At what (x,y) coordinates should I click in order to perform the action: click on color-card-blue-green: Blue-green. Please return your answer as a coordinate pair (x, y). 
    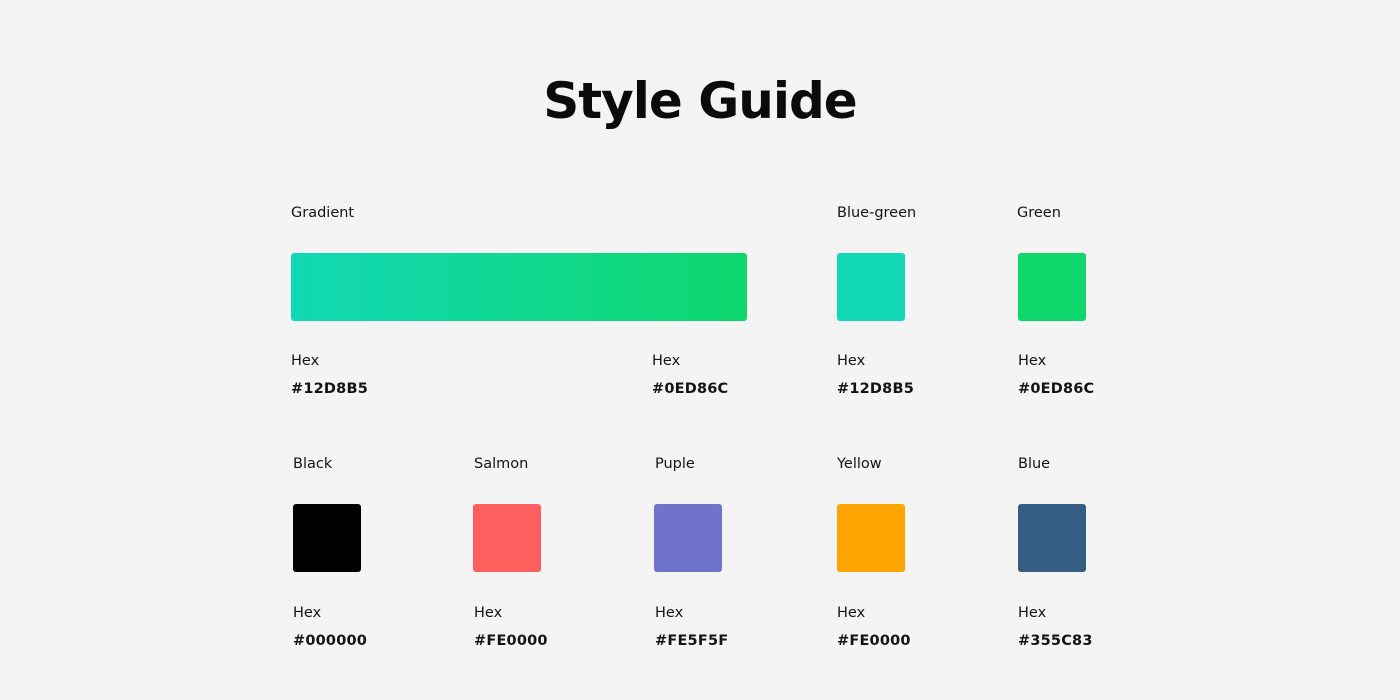
    Looking at the image, I should click on (876, 213).